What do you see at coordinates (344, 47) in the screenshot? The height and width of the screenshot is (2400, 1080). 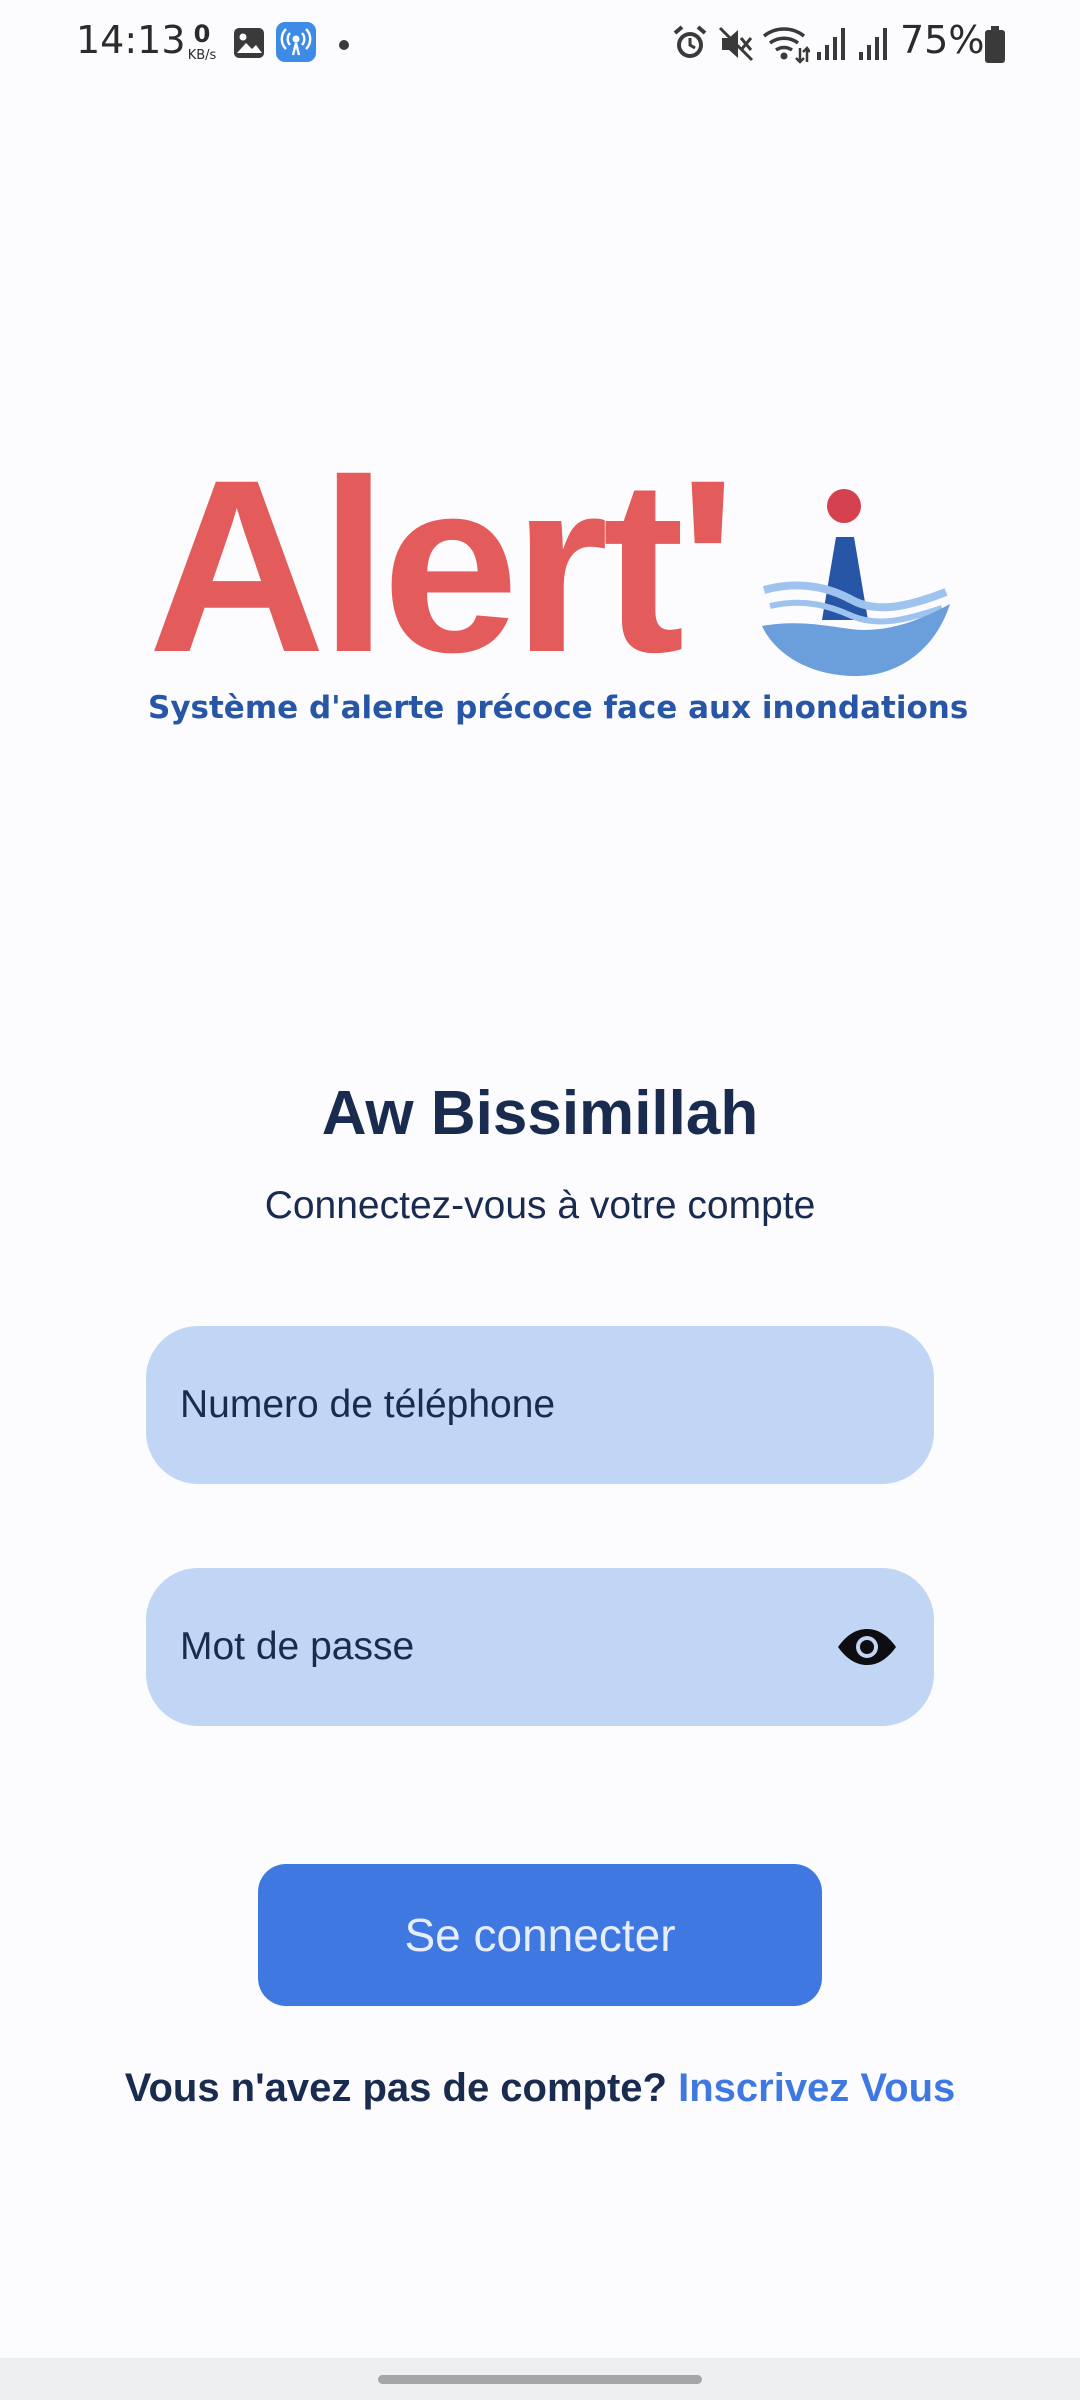 I see `notification-dot-icon` at bounding box center [344, 47].